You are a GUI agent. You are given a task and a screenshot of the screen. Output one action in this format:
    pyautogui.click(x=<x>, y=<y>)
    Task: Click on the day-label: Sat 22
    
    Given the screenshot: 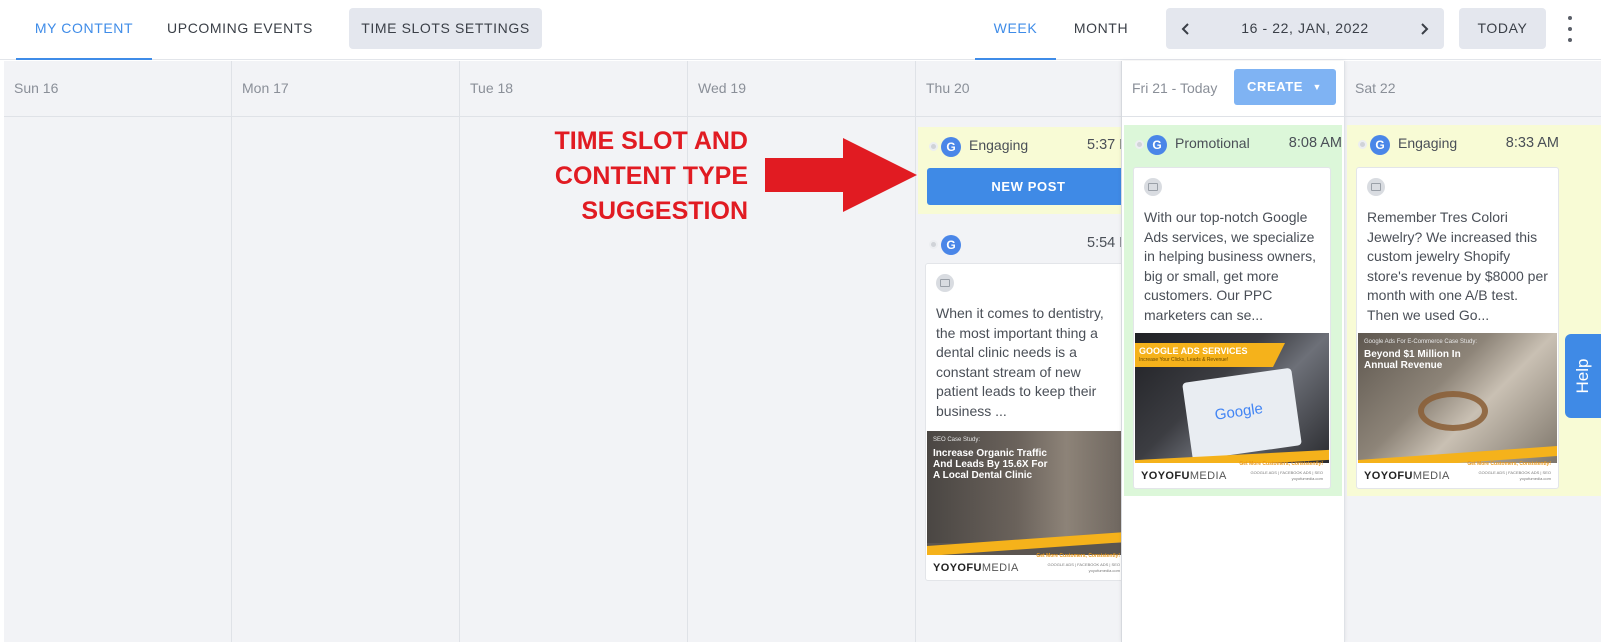 What is the action you would take?
    pyautogui.click(x=1375, y=88)
    